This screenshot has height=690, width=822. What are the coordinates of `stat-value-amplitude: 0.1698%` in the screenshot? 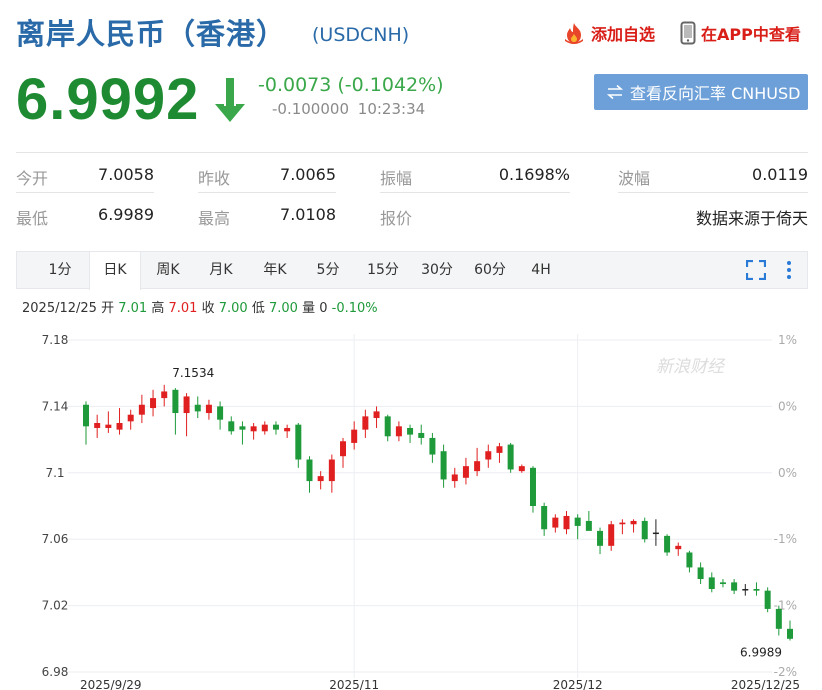 It's located at (534, 174).